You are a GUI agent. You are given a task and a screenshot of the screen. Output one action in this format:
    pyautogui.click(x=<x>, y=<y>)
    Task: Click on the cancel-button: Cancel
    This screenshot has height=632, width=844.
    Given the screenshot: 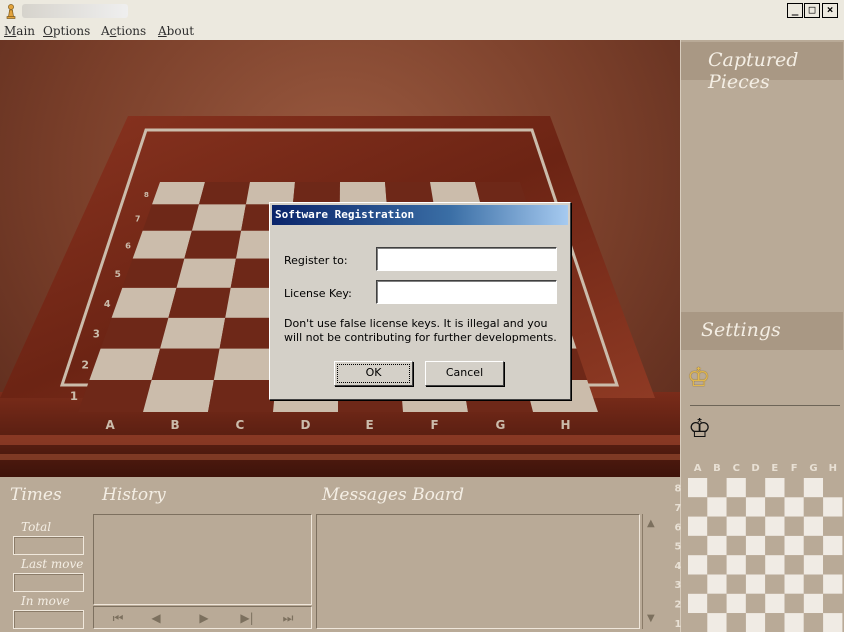 What is the action you would take?
    pyautogui.click(x=464, y=373)
    